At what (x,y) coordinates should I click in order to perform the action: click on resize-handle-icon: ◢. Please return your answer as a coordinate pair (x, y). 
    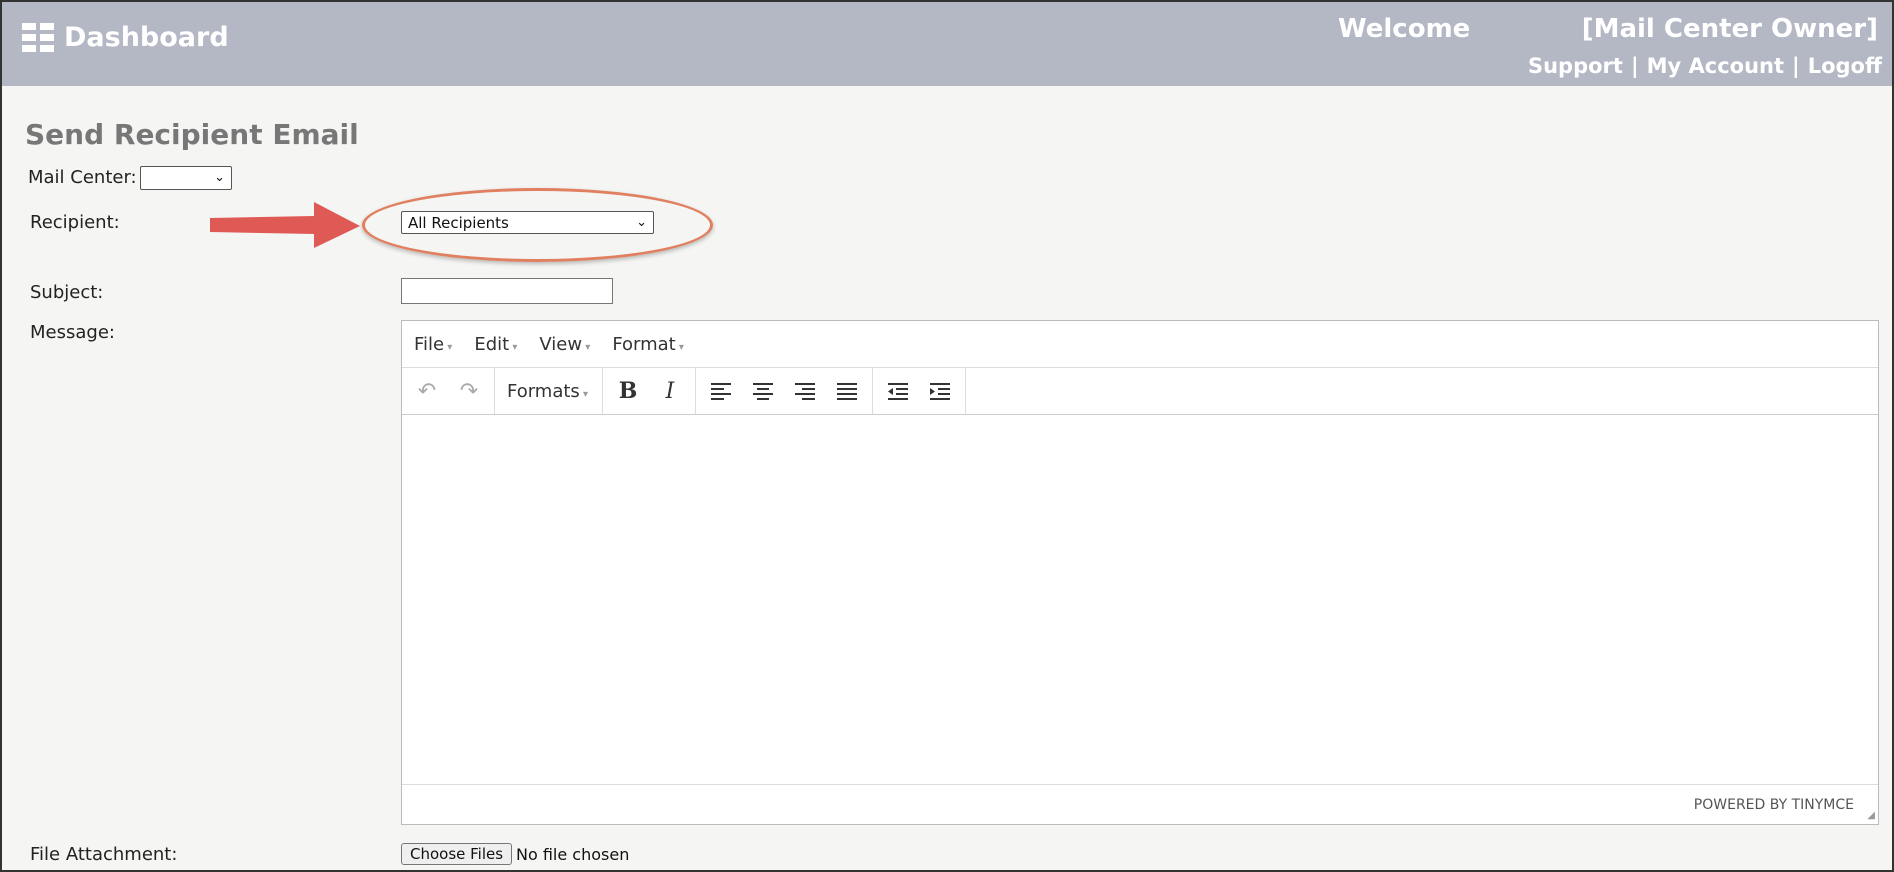
    Looking at the image, I should click on (1871, 815).